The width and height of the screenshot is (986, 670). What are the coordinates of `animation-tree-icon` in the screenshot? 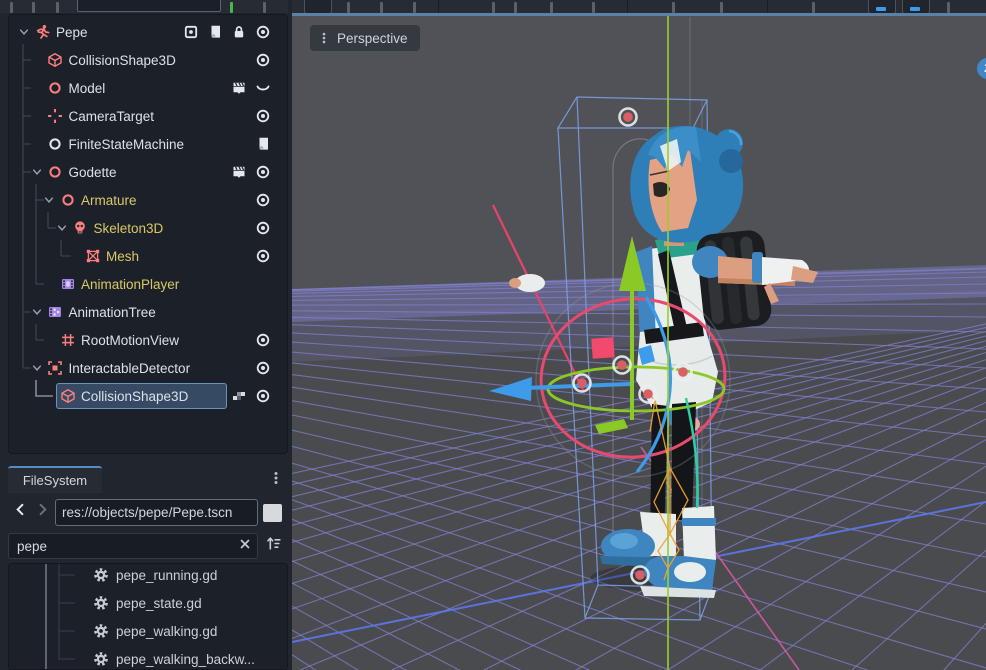 It's located at (55, 312).